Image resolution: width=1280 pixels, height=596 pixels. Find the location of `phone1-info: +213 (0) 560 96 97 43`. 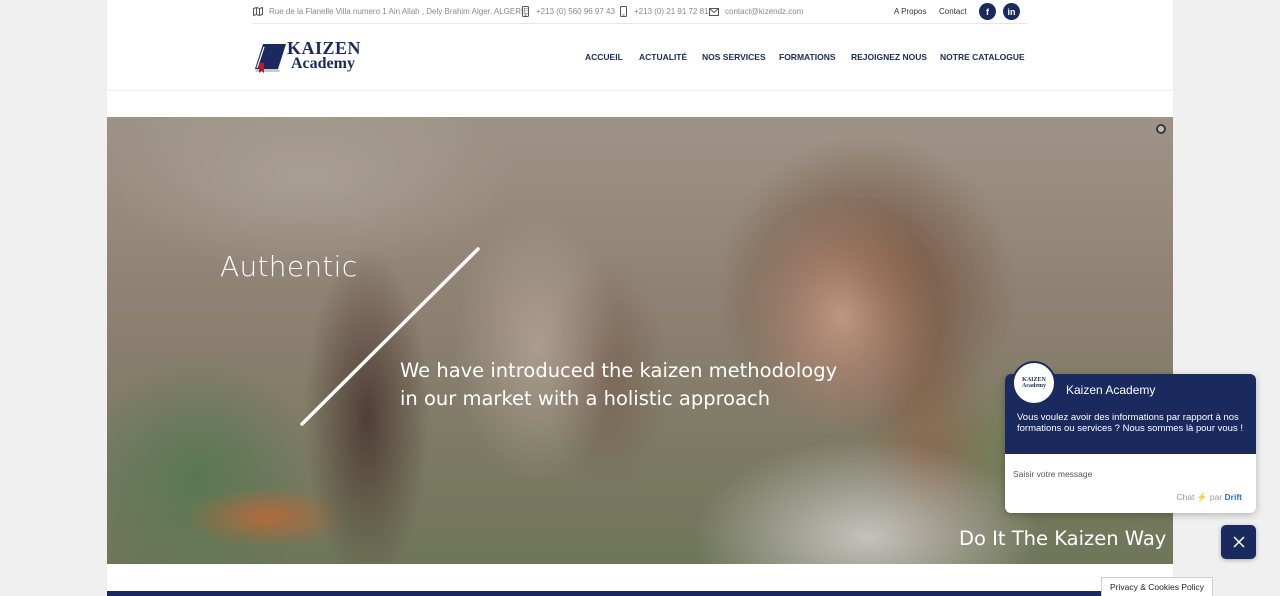

phone1-info: +213 (0) 560 96 97 43 is located at coordinates (567, 11).